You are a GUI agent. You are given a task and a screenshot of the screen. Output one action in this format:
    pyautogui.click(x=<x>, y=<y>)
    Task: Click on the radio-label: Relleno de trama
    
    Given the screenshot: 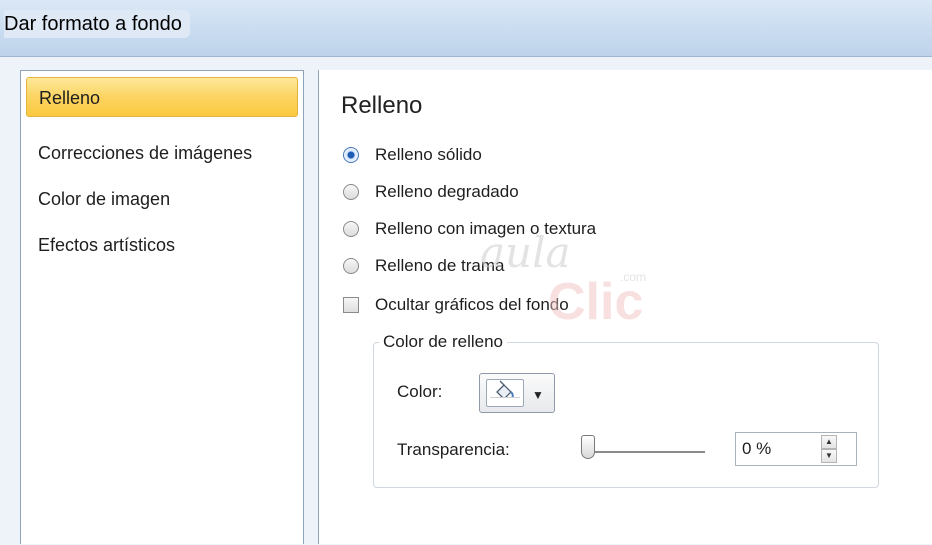 What is the action you would take?
    pyautogui.click(x=440, y=265)
    